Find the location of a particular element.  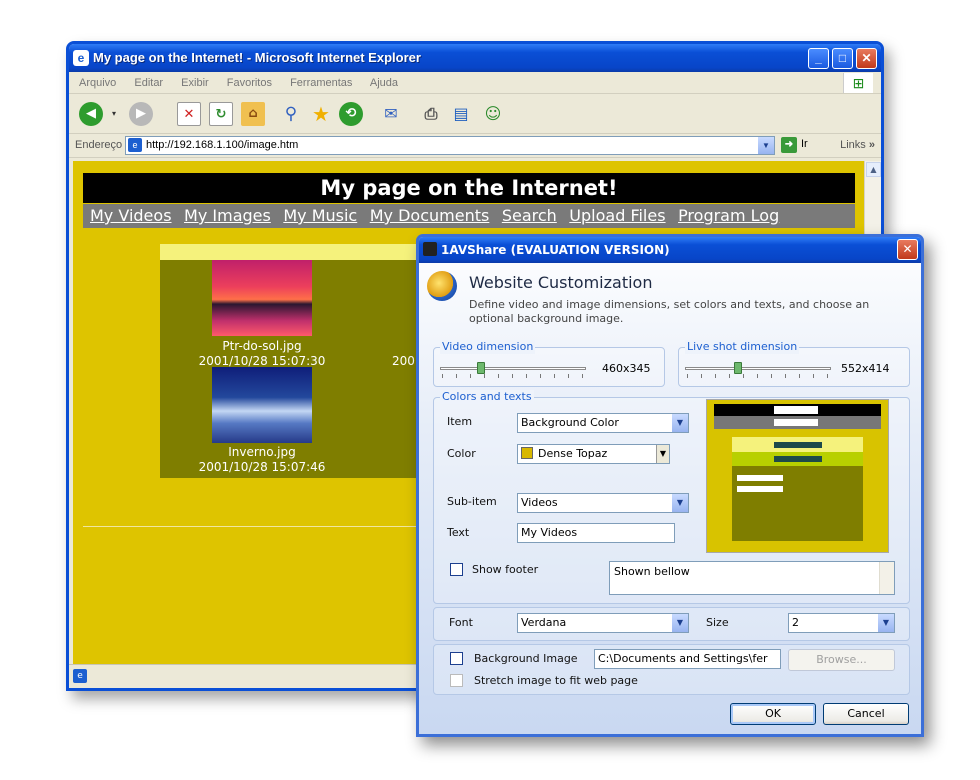

go-label: Ir is located at coordinates (804, 144).